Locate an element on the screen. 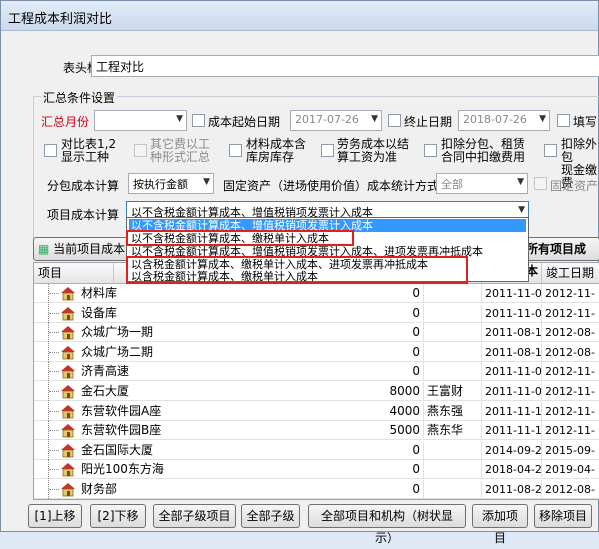 This screenshot has width=599, height=549. add-project-button: 添加项目 is located at coordinates (500, 524).